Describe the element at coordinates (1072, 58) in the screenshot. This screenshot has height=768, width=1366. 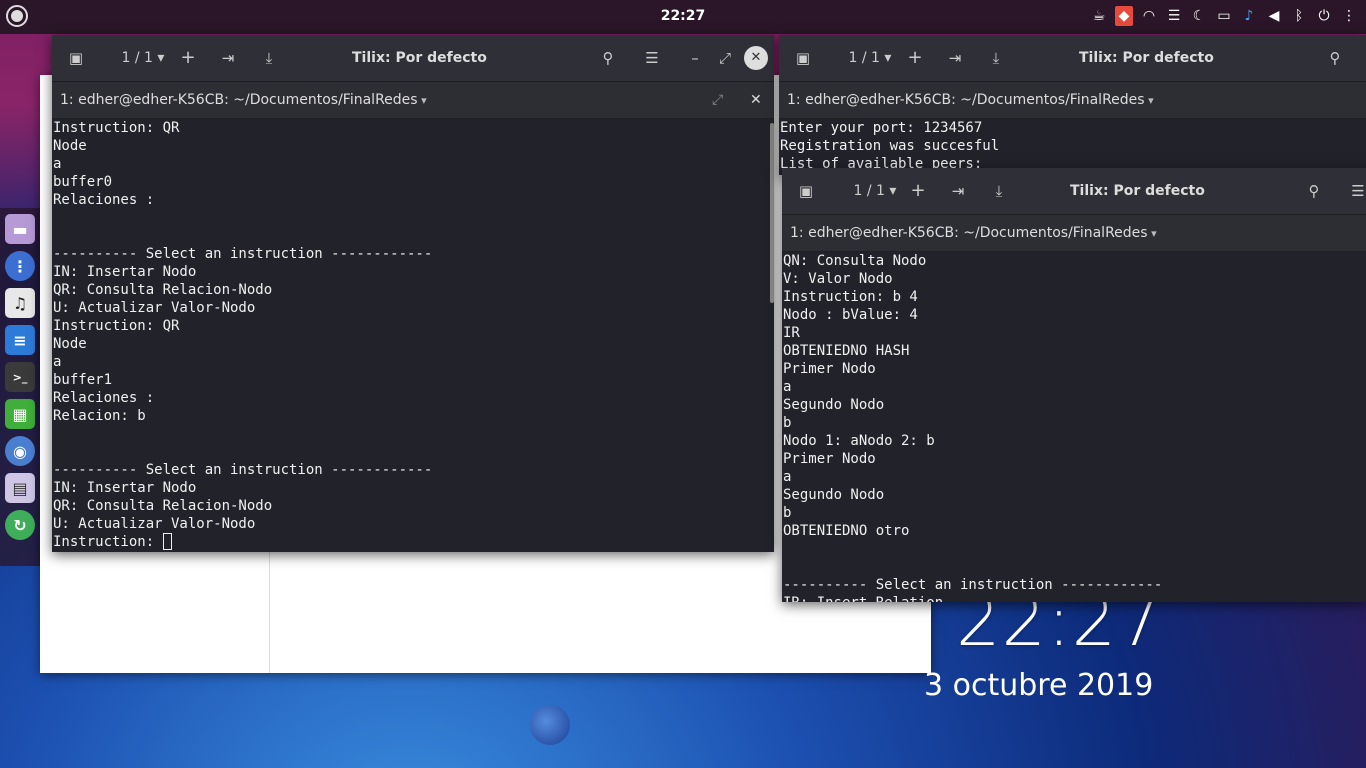
I see `headerbar: ▣ 1 / 1 ▾ + ⇥ ⤓ Tilix: Por defecto ⚲` at that location.